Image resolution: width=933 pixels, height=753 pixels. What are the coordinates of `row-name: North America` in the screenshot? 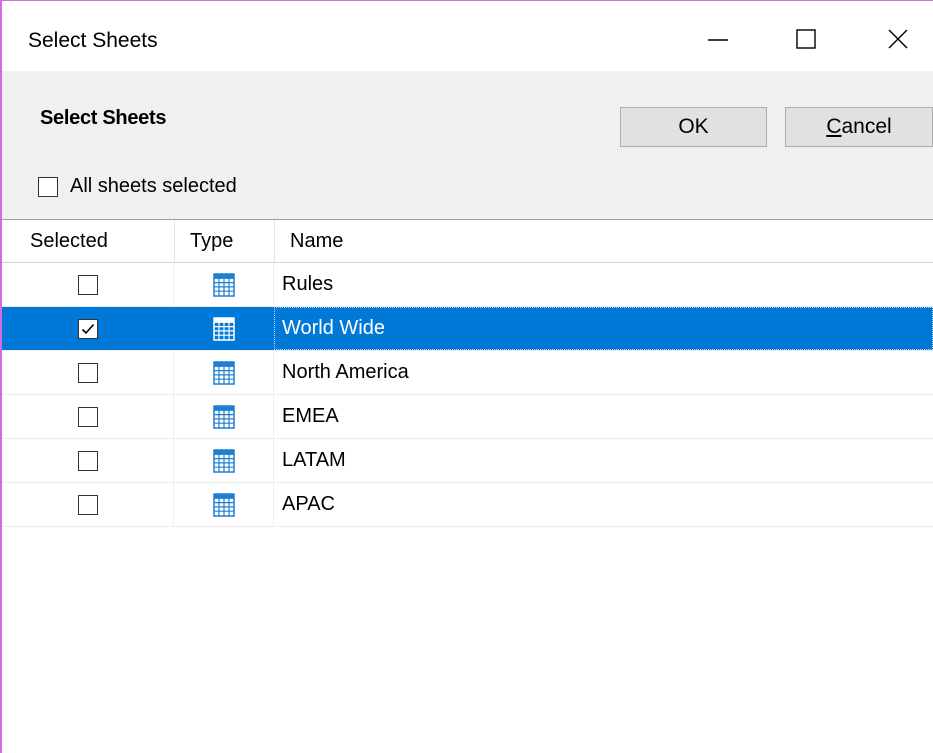 It's located at (345, 372).